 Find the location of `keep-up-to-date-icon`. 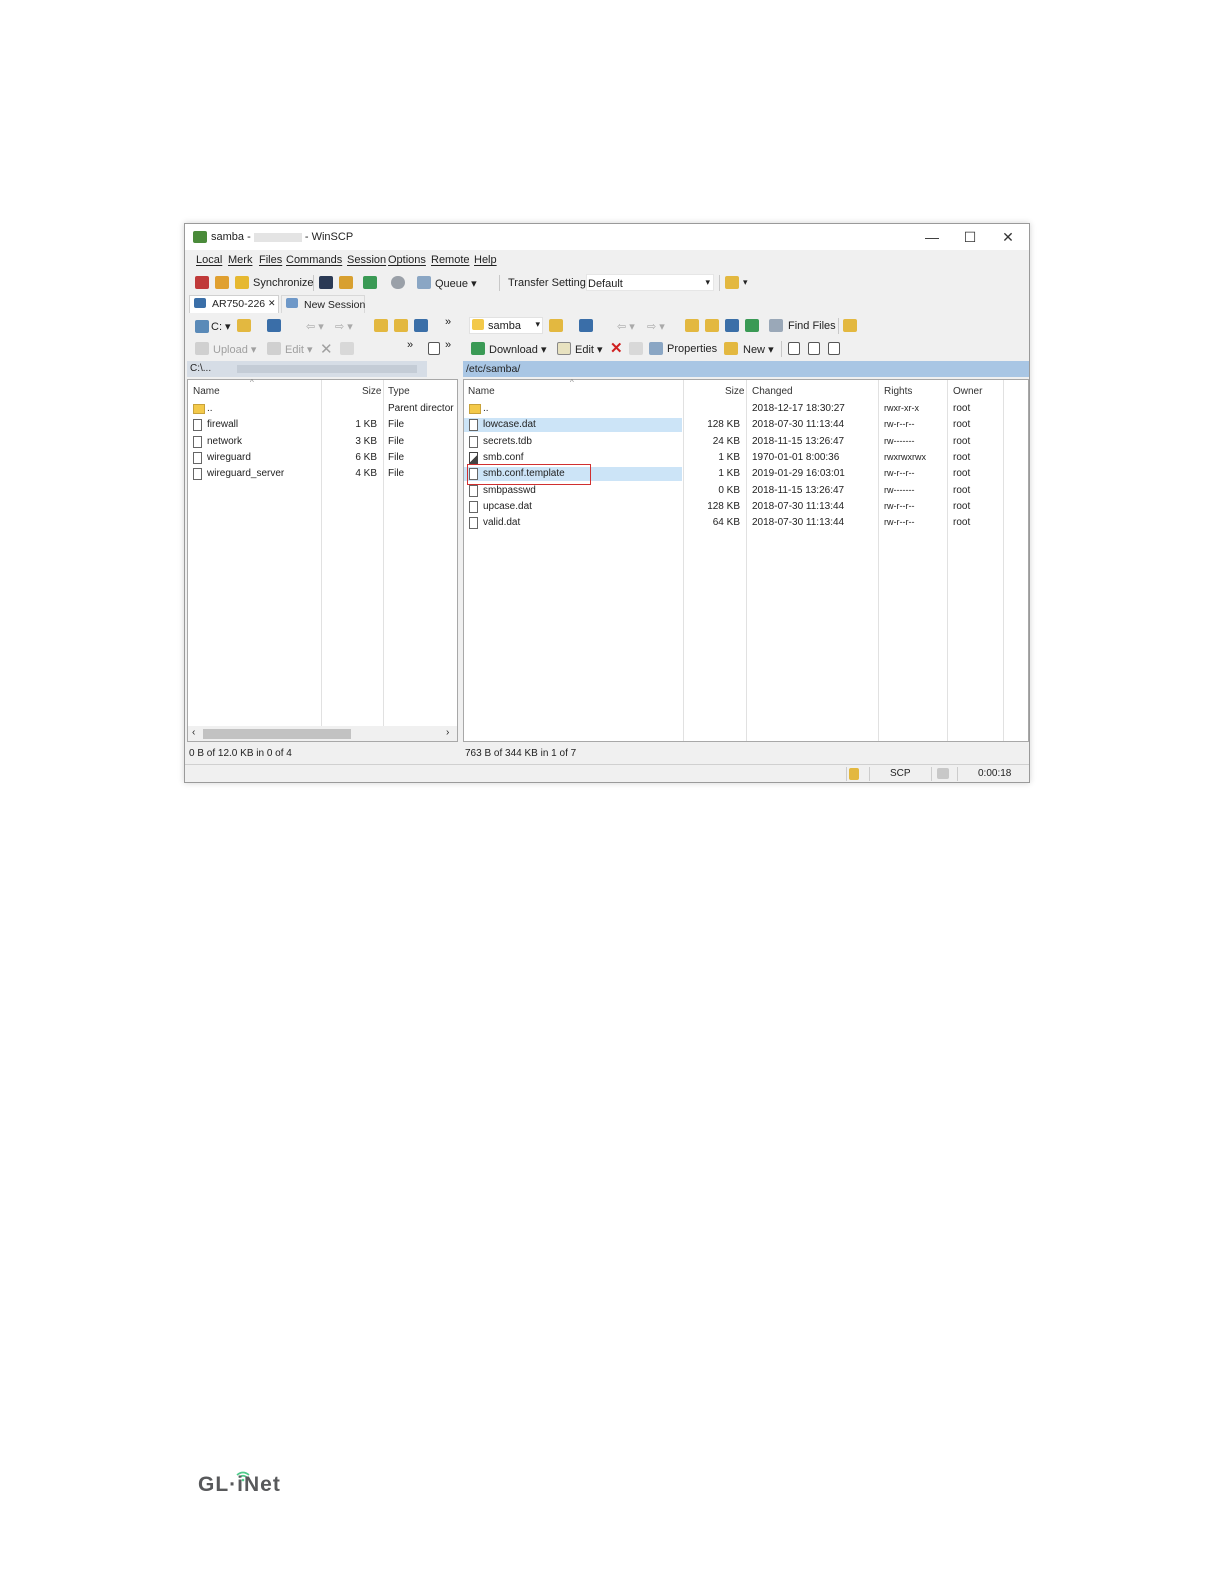

keep-up-to-date-icon is located at coordinates (370, 282).